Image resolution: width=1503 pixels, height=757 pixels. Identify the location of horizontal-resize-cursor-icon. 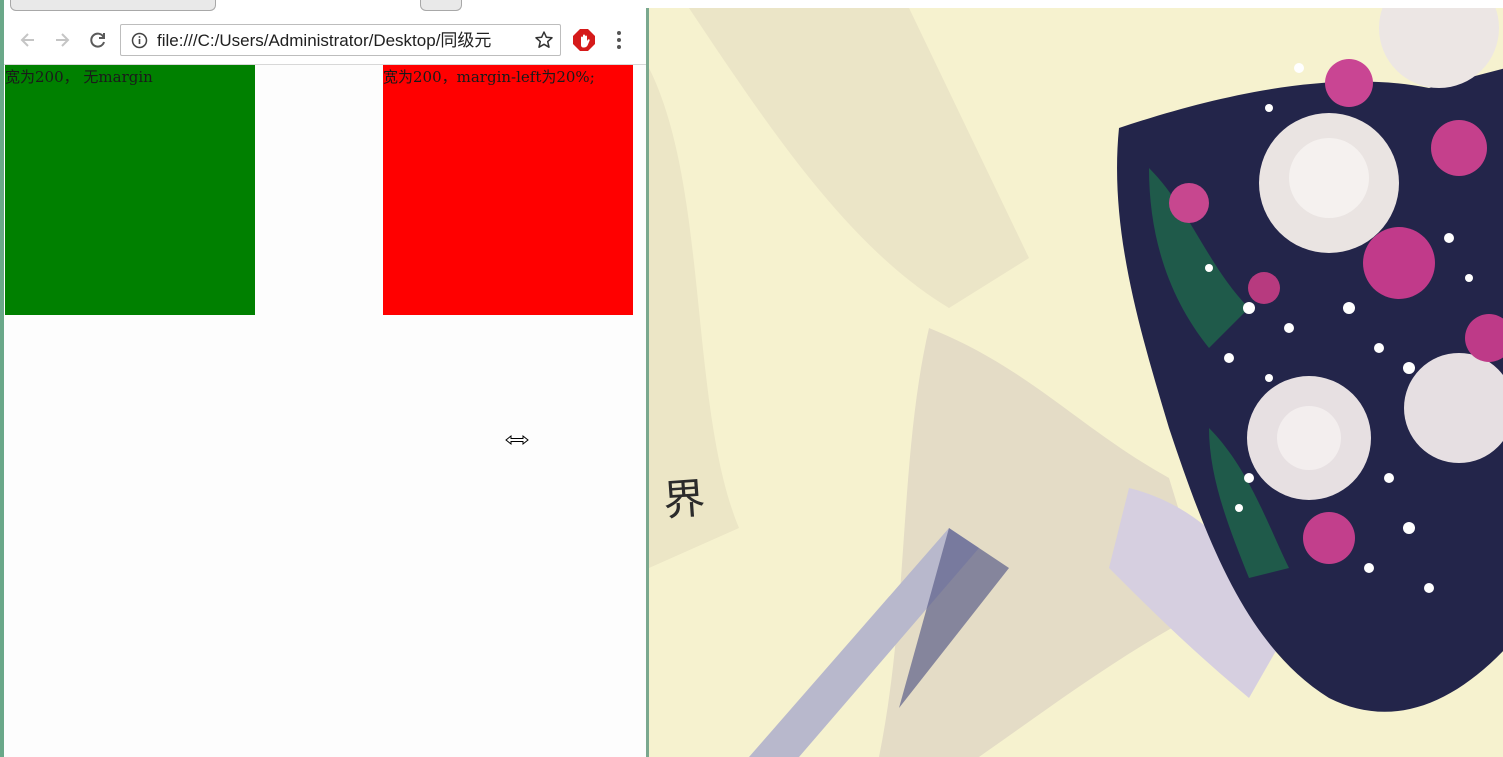
(517, 440).